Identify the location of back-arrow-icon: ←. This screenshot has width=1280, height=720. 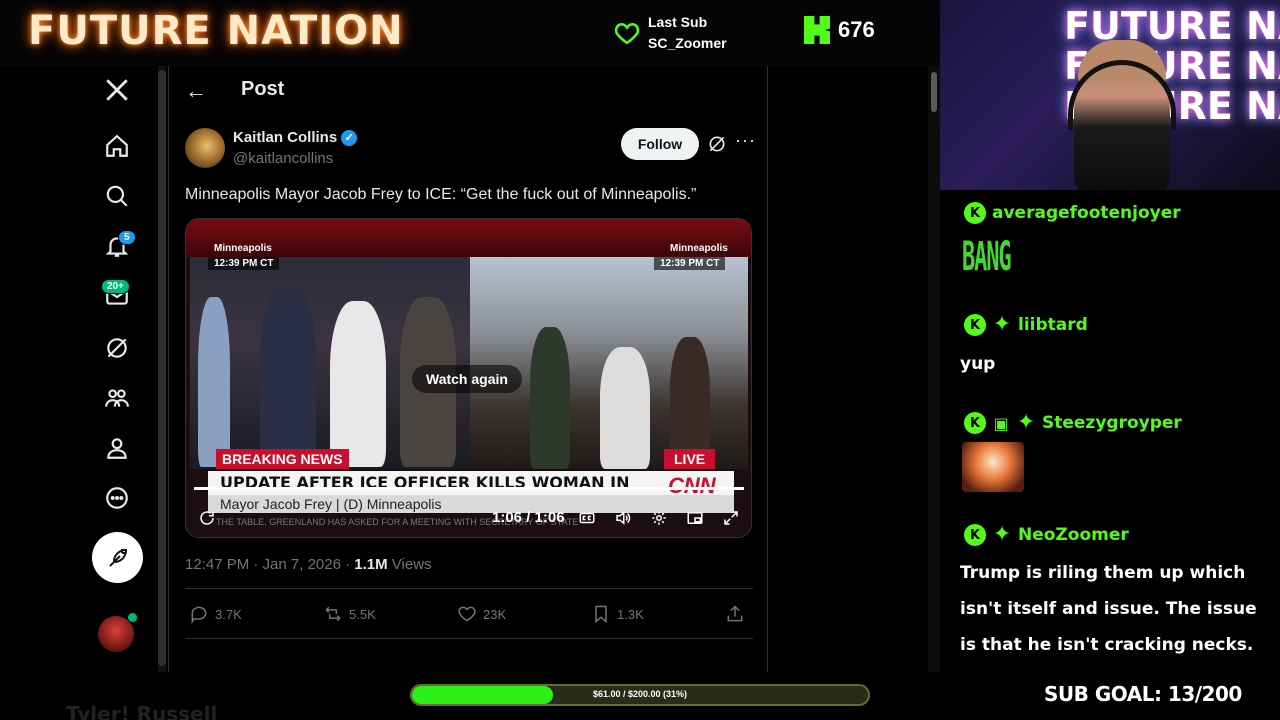
(196, 91).